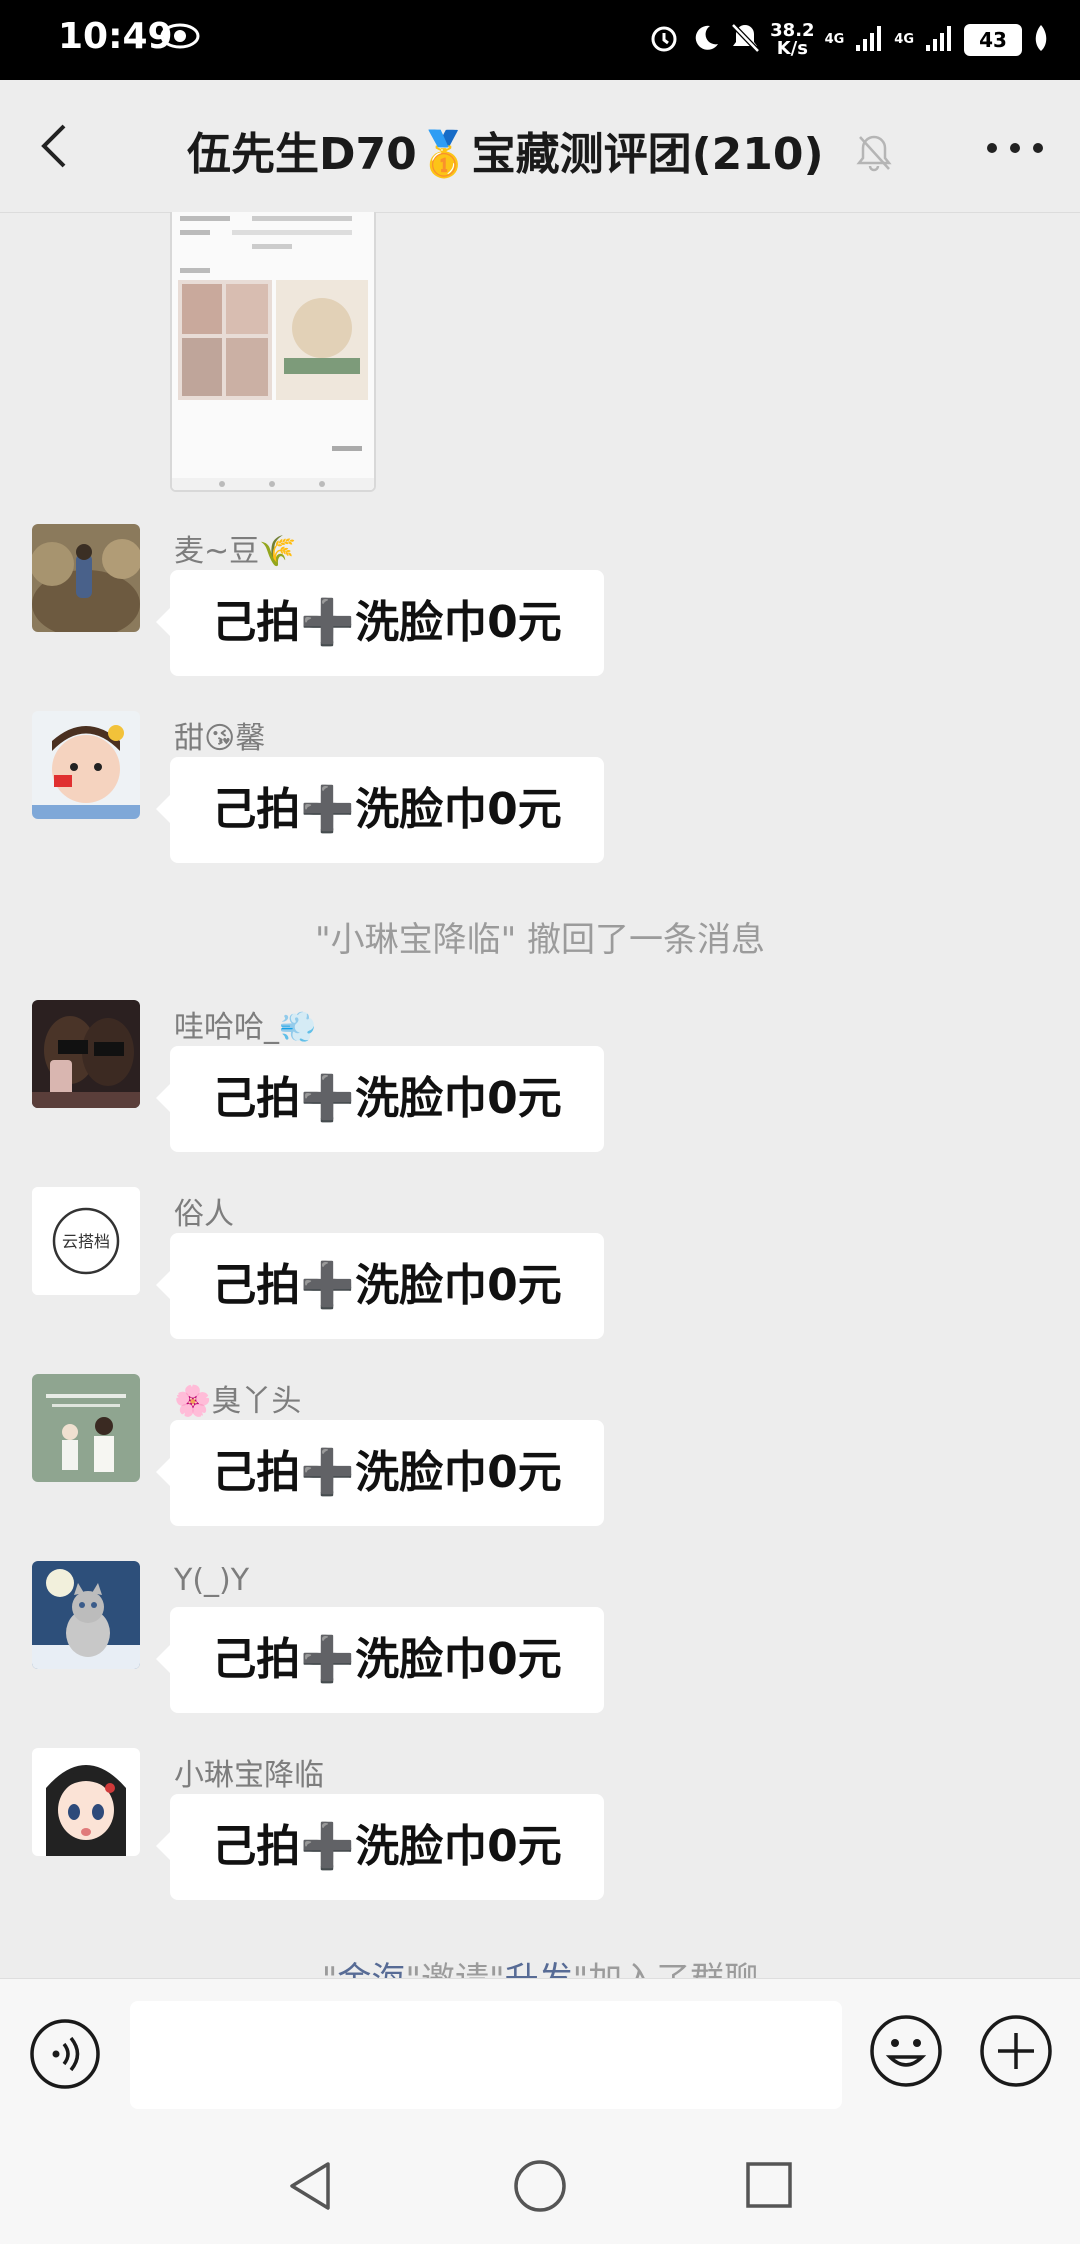 This screenshot has width=1080, height=2244. I want to click on invite-connector: "邀请", so click(454, 1969).